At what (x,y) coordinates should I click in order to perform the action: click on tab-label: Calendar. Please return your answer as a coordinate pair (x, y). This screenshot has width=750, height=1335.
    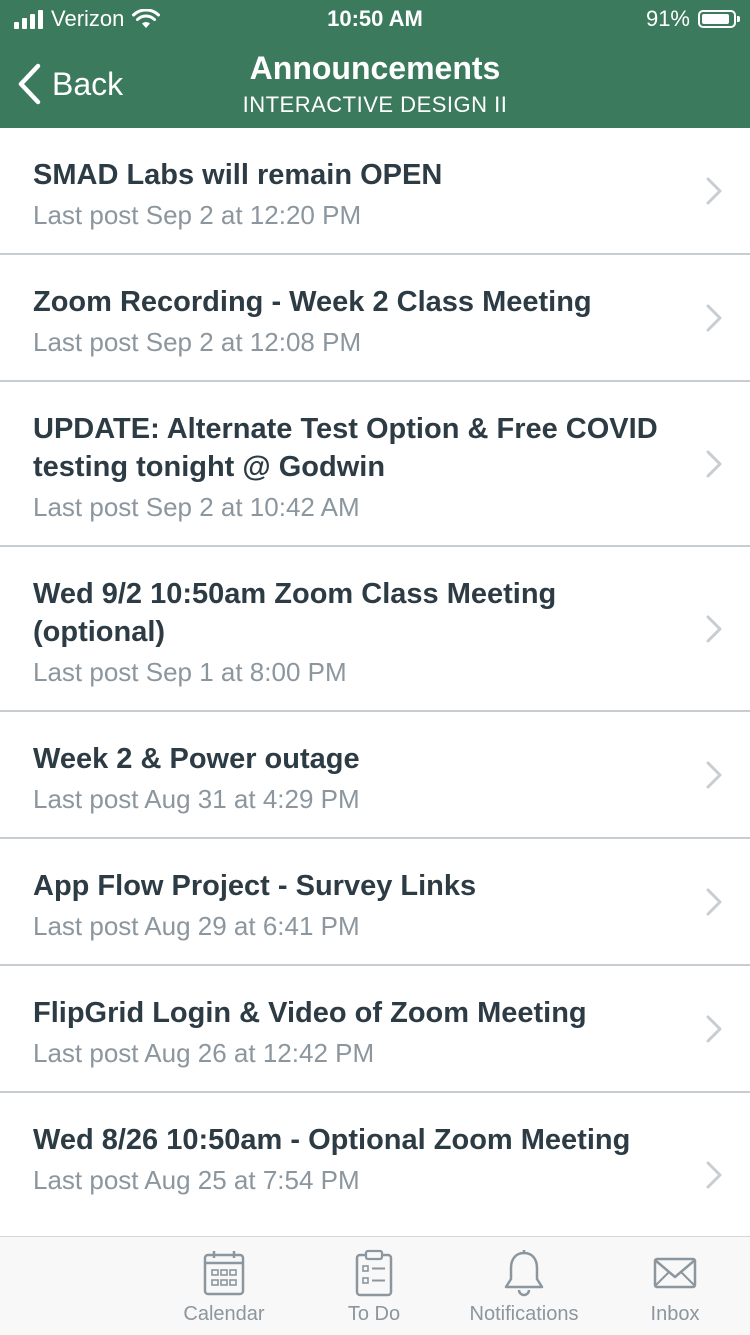
    Looking at the image, I should click on (224, 1314).